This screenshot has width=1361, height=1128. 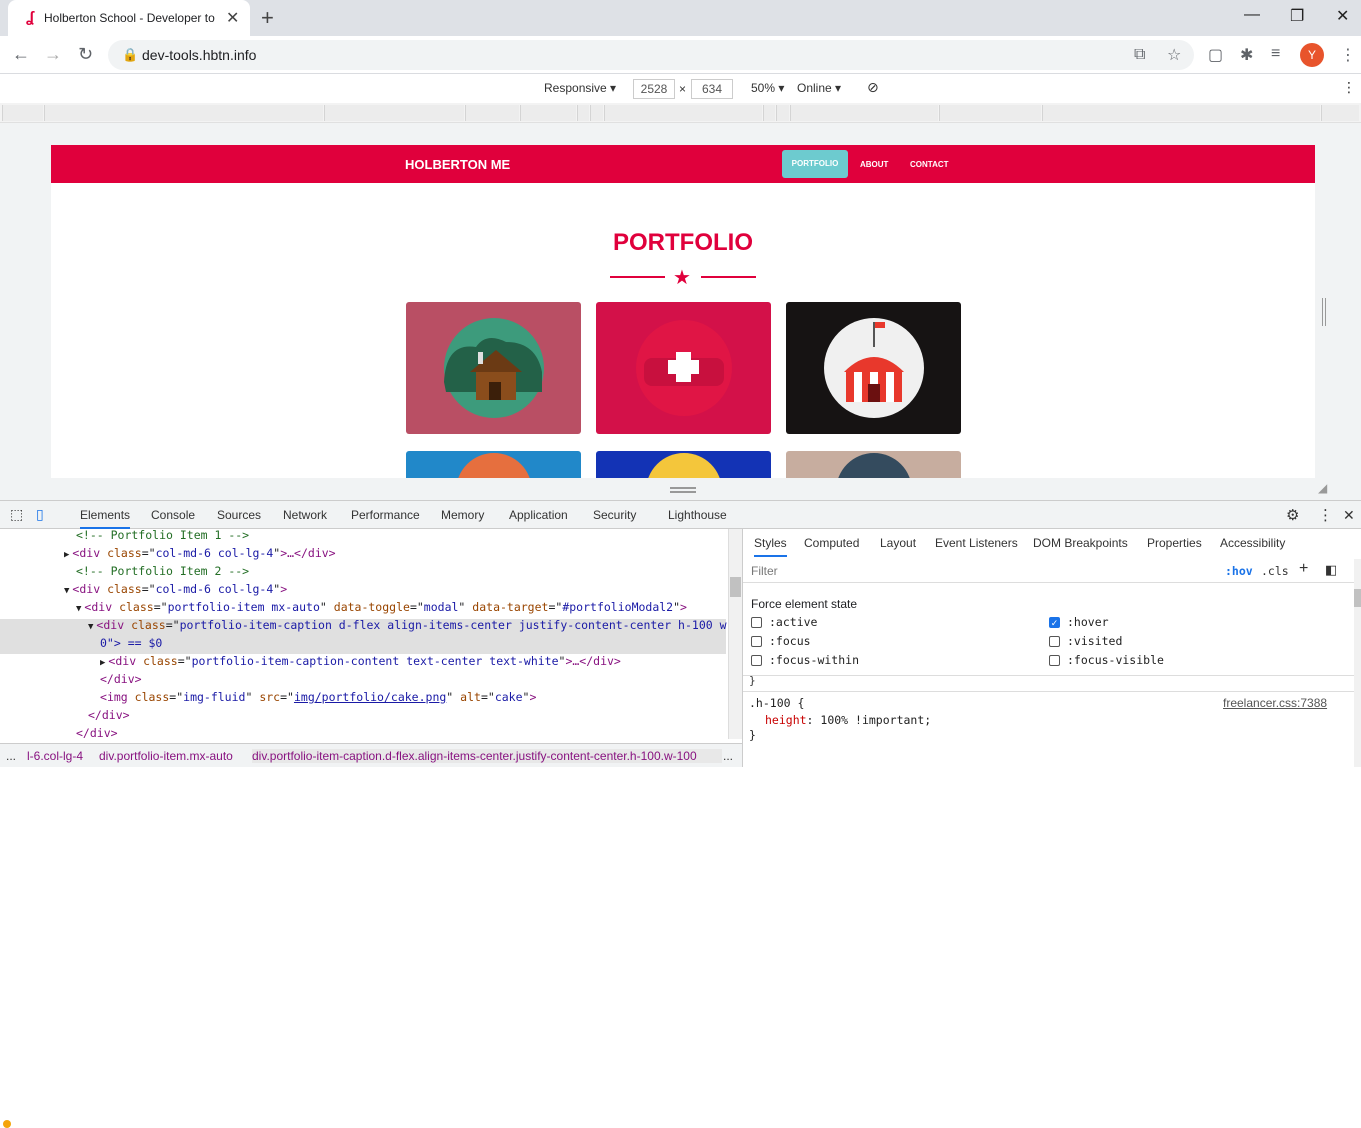 What do you see at coordinates (1348, 55) in the screenshot?
I see `menu-kebab-icon: ⋮` at bounding box center [1348, 55].